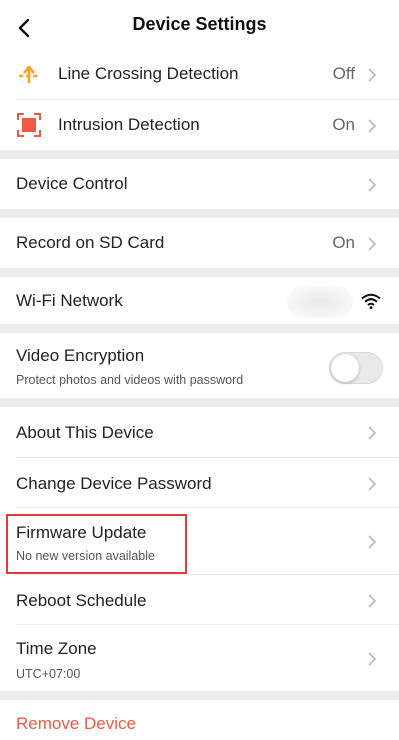 The image size is (399, 740). What do you see at coordinates (199, 184) in the screenshot?
I see `device-control-row: Device Control` at bounding box center [199, 184].